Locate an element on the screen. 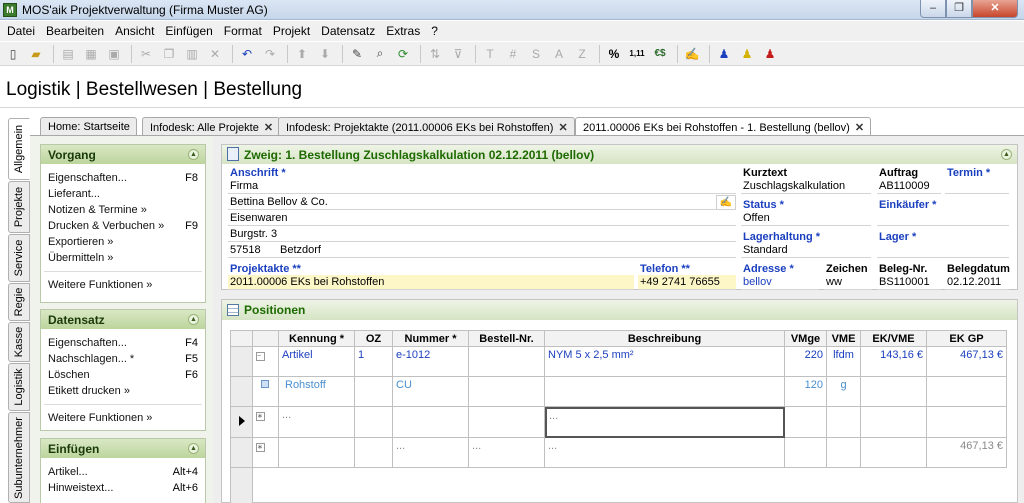  lagerhaltung-field: Standard is located at coordinates (806, 250).